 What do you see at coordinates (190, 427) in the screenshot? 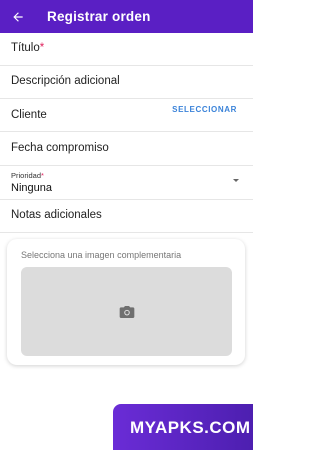
I see `watermark-text: MYAPKS.COM` at bounding box center [190, 427].